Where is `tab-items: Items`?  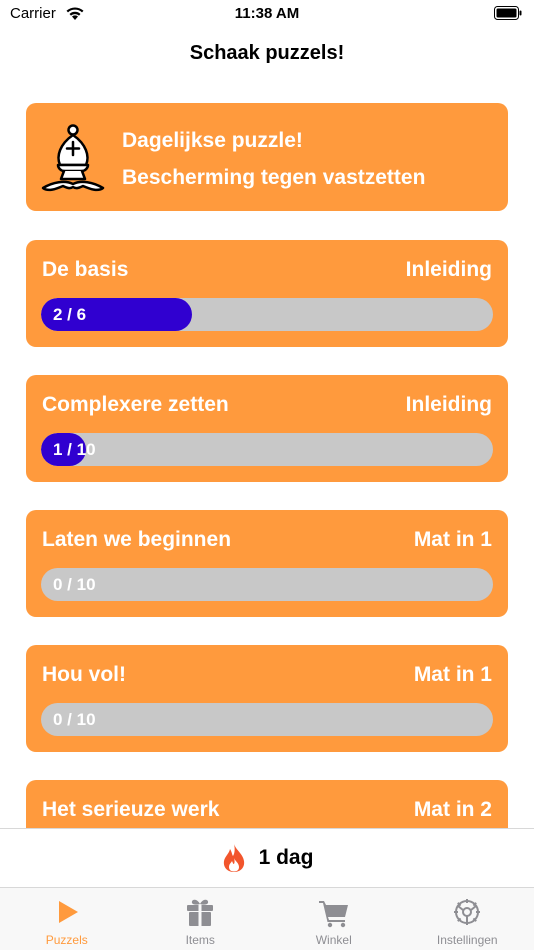
tab-items: Items is located at coordinates (201, 919).